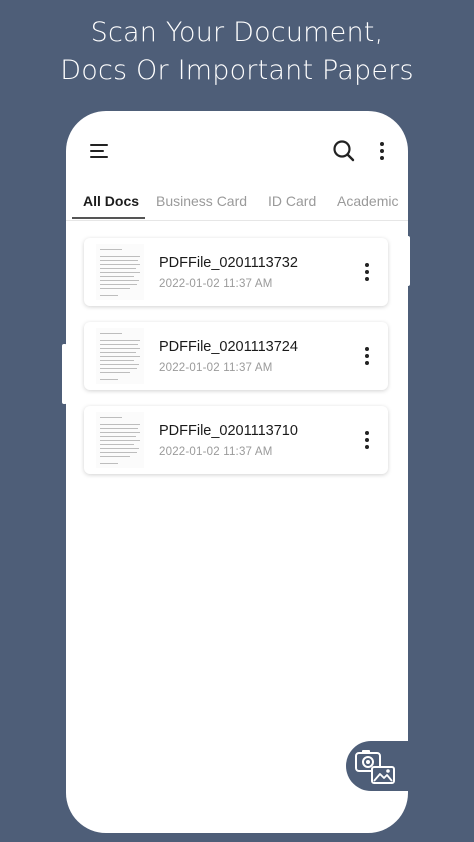 This screenshot has width=474, height=842. What do you see at coordinates (228, 263) in the screenshot?
I see `document-name: PDFFile_0201113732` at bounding box center [228, 263].